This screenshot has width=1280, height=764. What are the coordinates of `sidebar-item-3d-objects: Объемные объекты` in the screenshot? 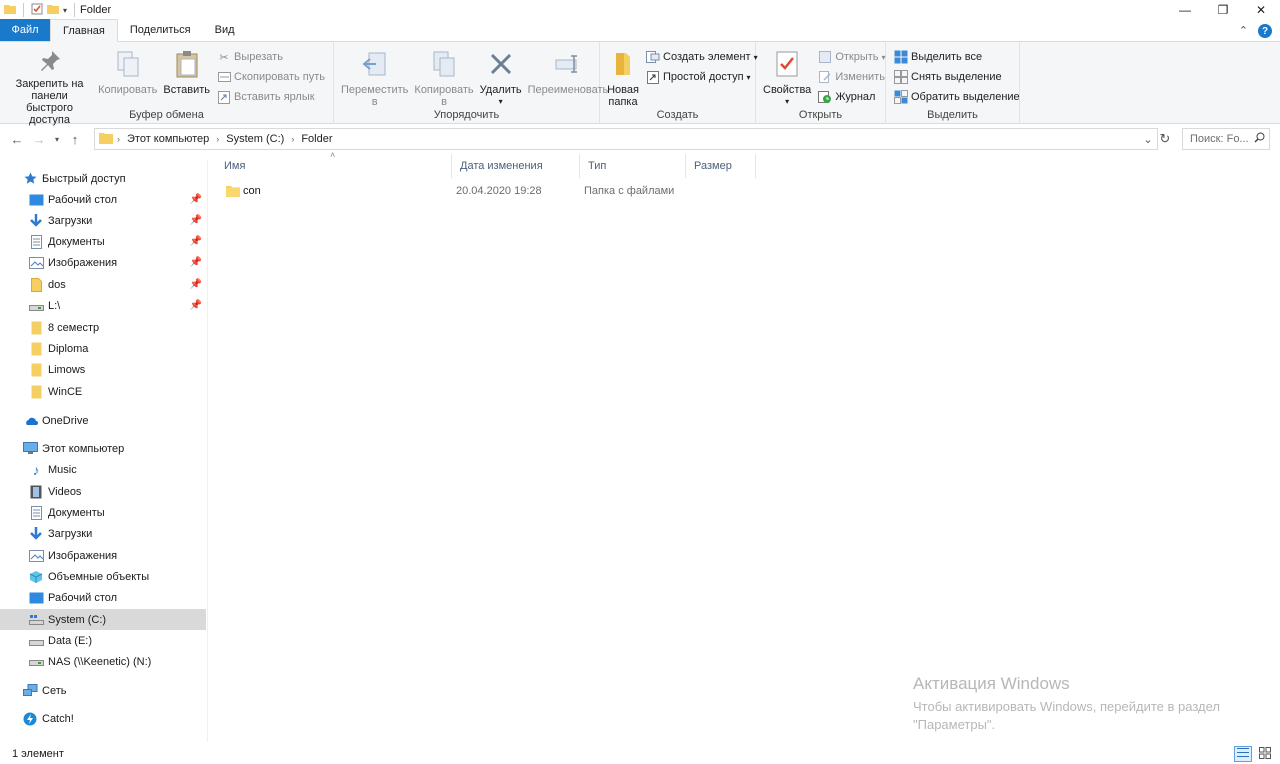 It's located at (103, 576).